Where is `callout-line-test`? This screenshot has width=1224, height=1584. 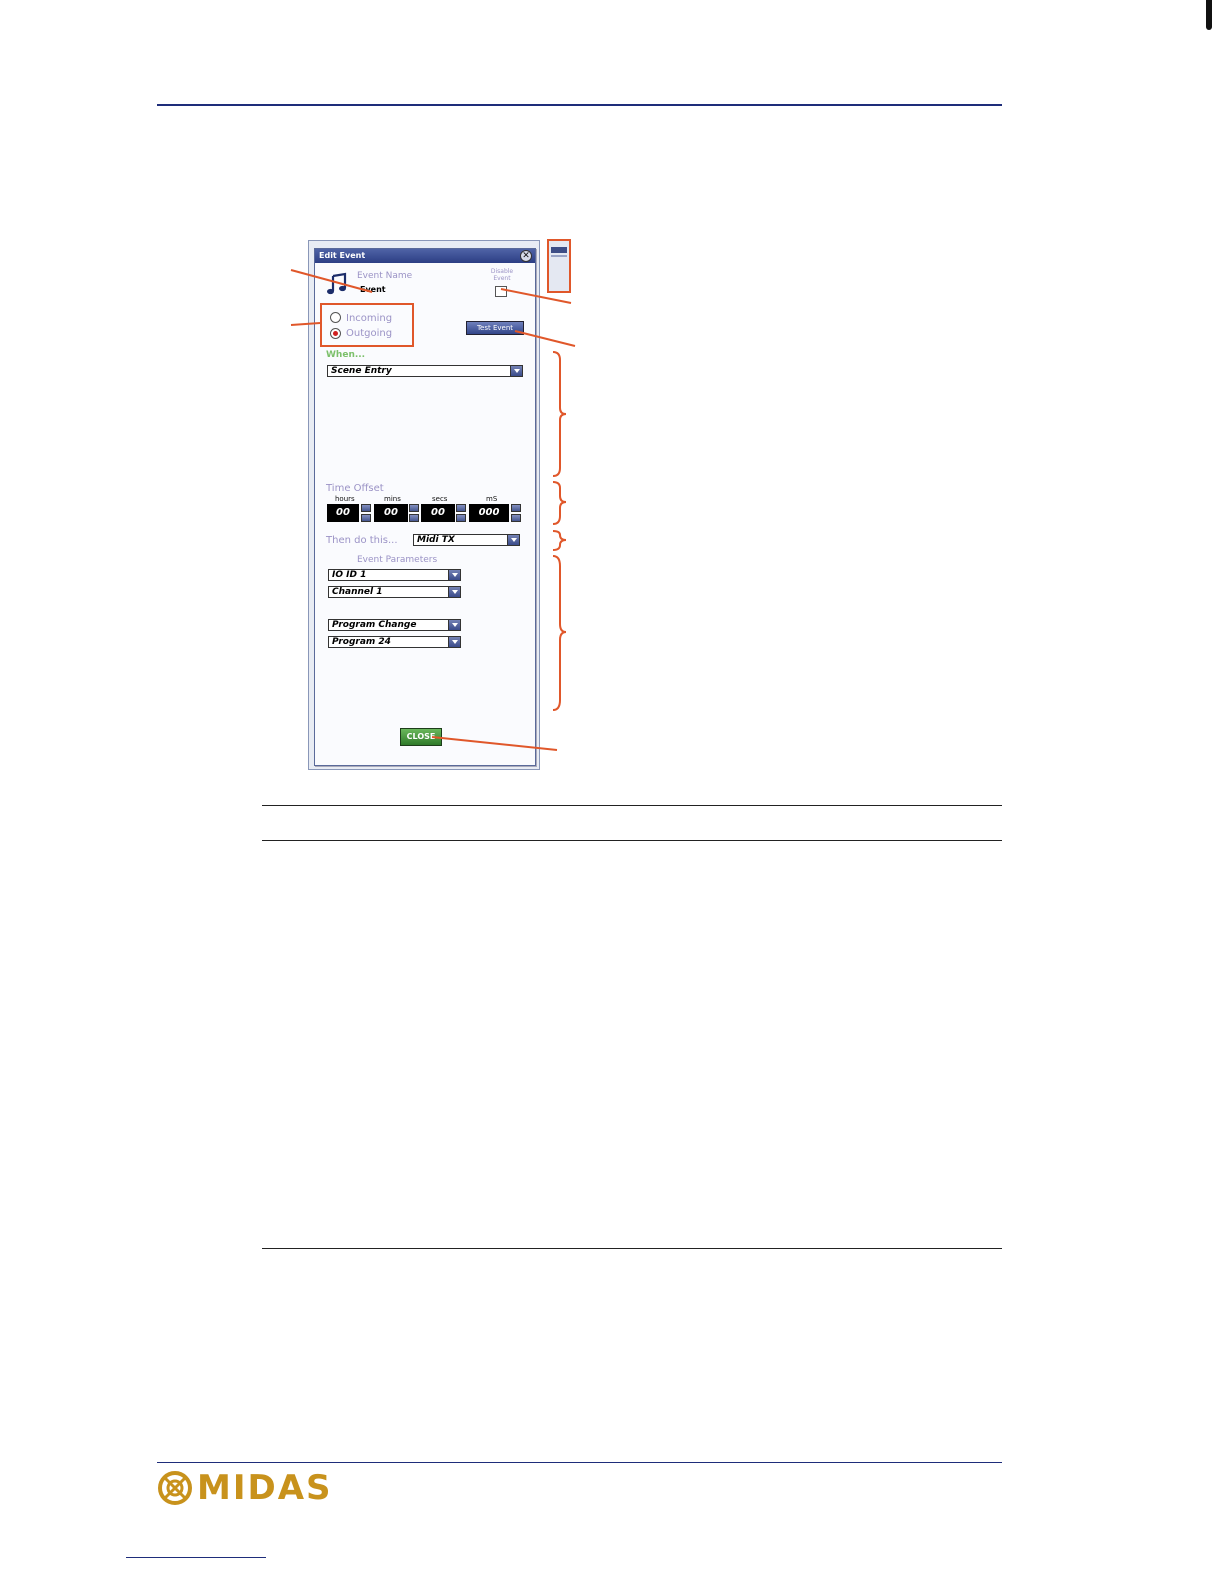
callout-line-test is located at coordinates (545, 338).